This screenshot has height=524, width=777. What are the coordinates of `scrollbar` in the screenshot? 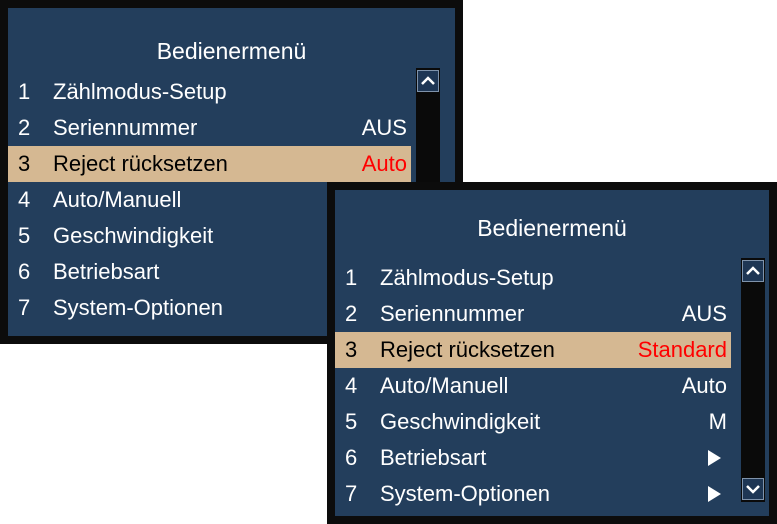 It's located at (753, 380).